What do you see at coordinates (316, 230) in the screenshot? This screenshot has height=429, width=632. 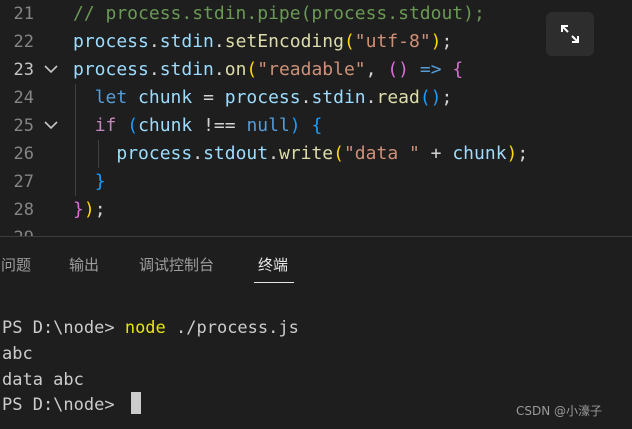 I see `code-line: 29` at bounding box center [316, 230].